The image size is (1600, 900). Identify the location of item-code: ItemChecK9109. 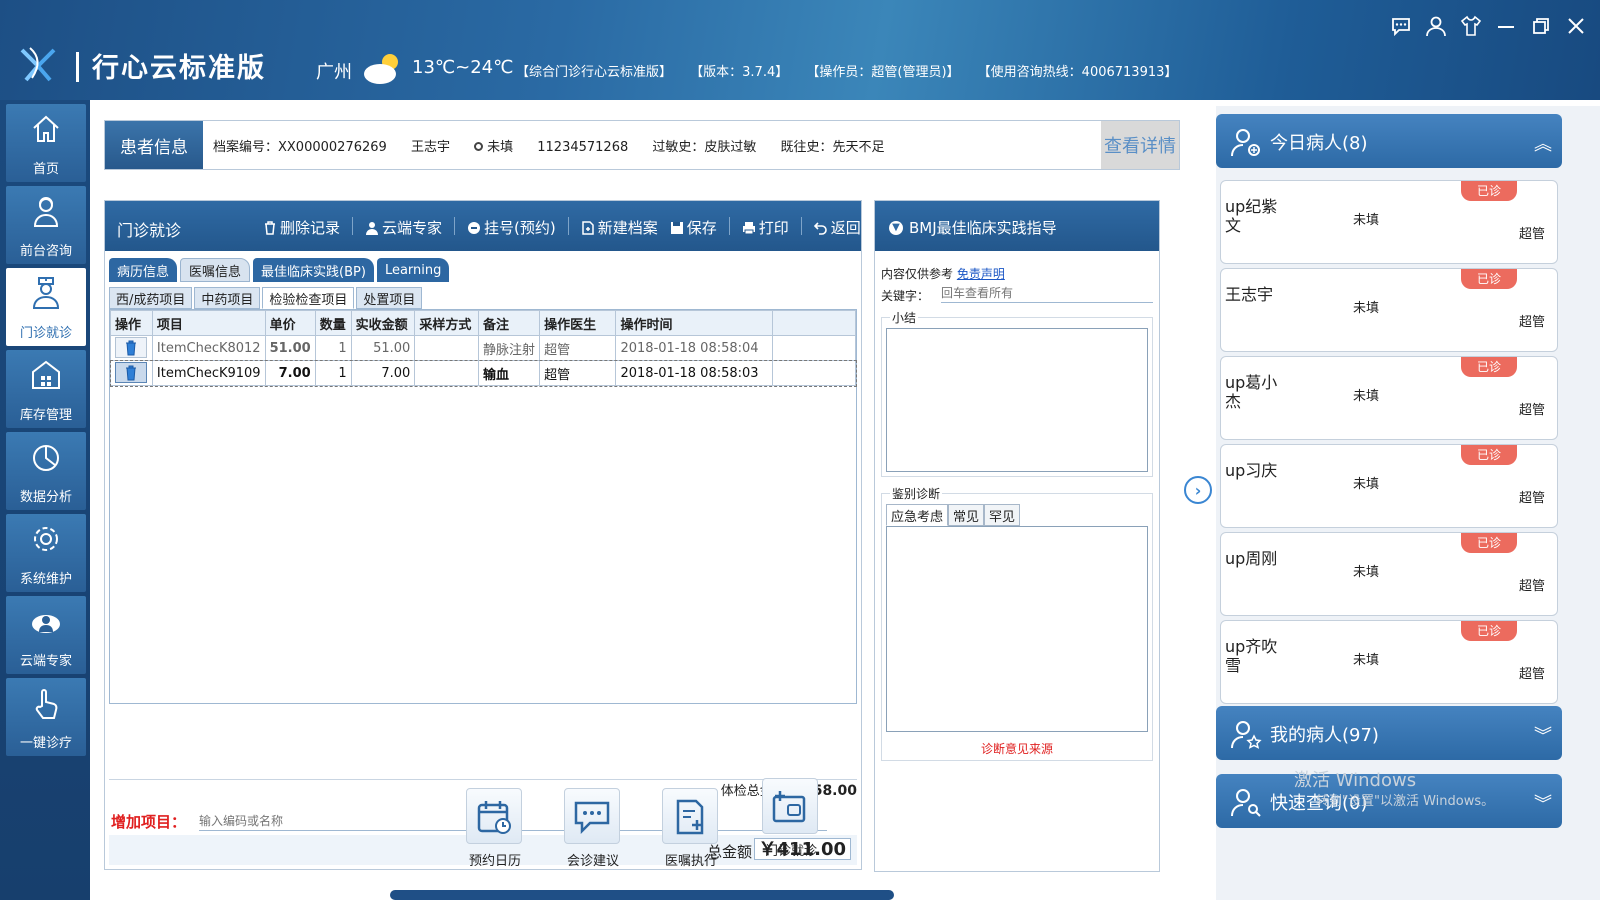
(208, 373).